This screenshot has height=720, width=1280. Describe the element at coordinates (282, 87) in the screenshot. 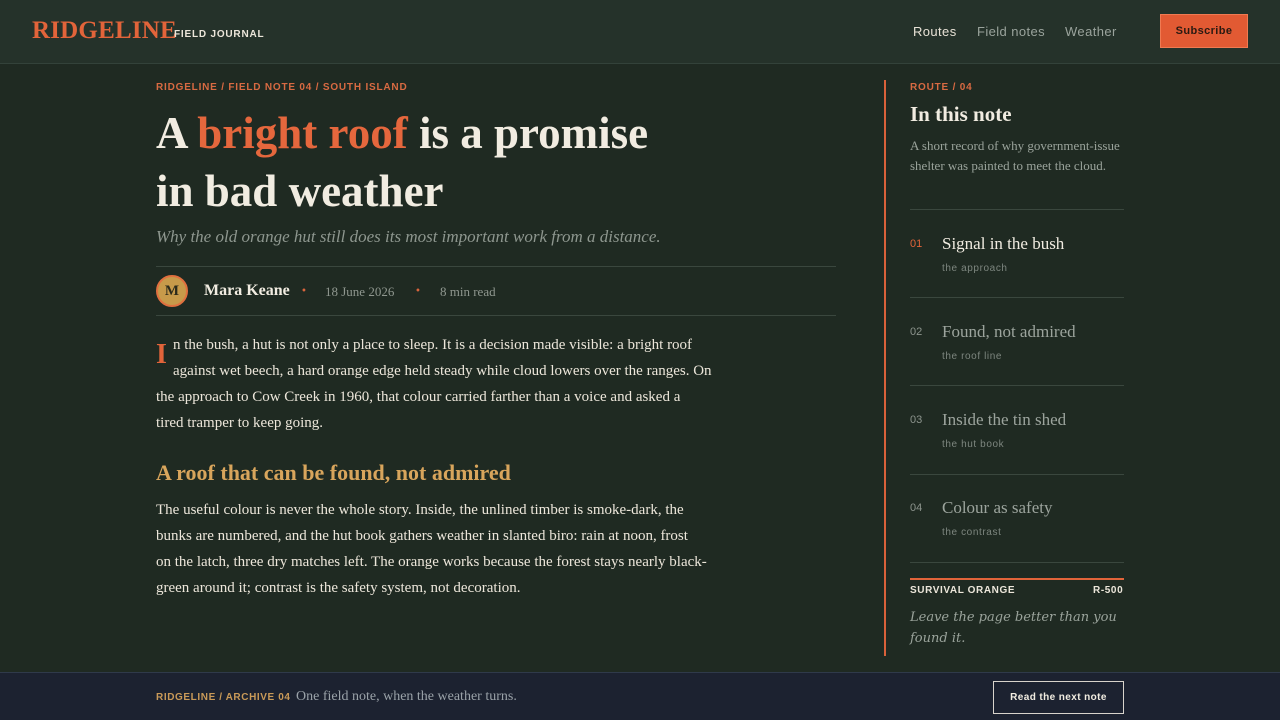

I see `breadcrumb: RIDGELINE / FIELD NOTE 04 / SOUTH ISLAND` at that location.